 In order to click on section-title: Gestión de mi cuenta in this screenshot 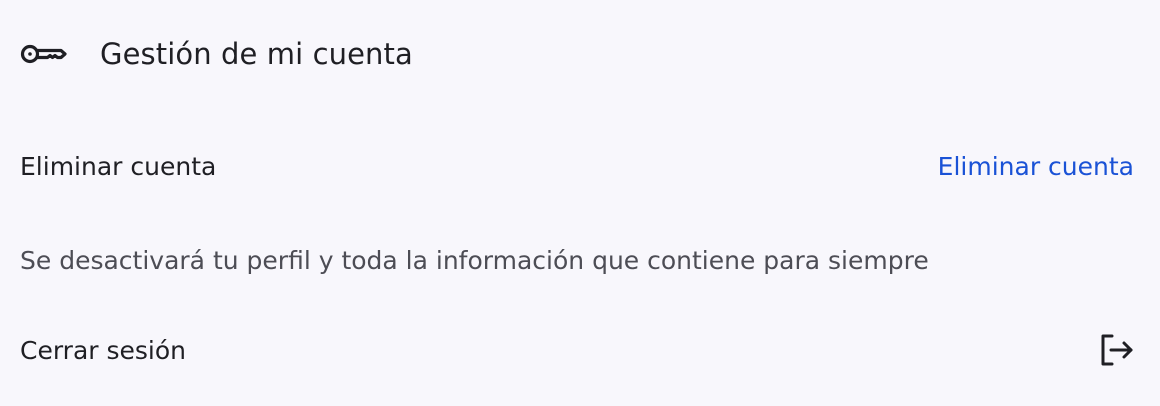, I will do `click(256, 54)`.